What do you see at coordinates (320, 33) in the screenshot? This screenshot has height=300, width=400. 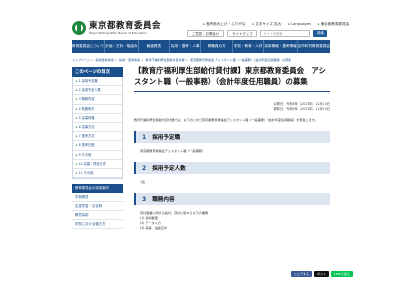 I see `search-button: 検索` at bounding box center [320, 33].